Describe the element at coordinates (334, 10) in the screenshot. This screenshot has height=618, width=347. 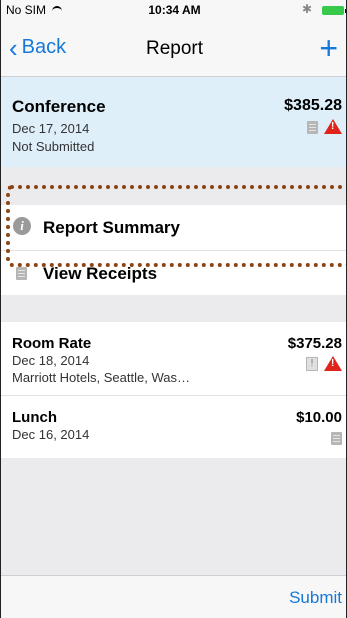
I see `battery-icon` at that location.